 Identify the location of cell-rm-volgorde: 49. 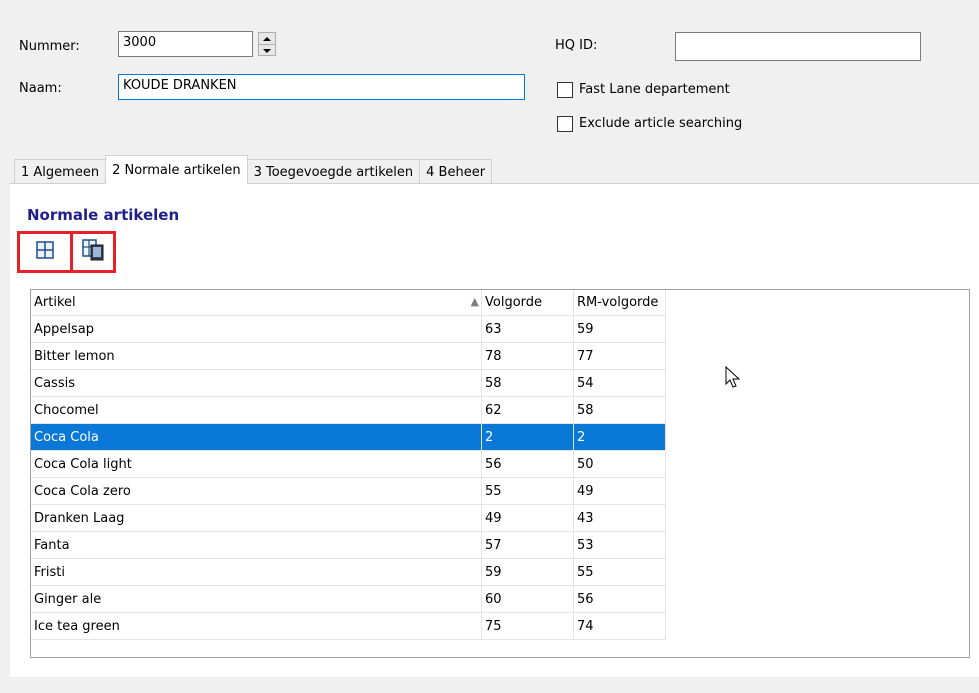
(619, 491).